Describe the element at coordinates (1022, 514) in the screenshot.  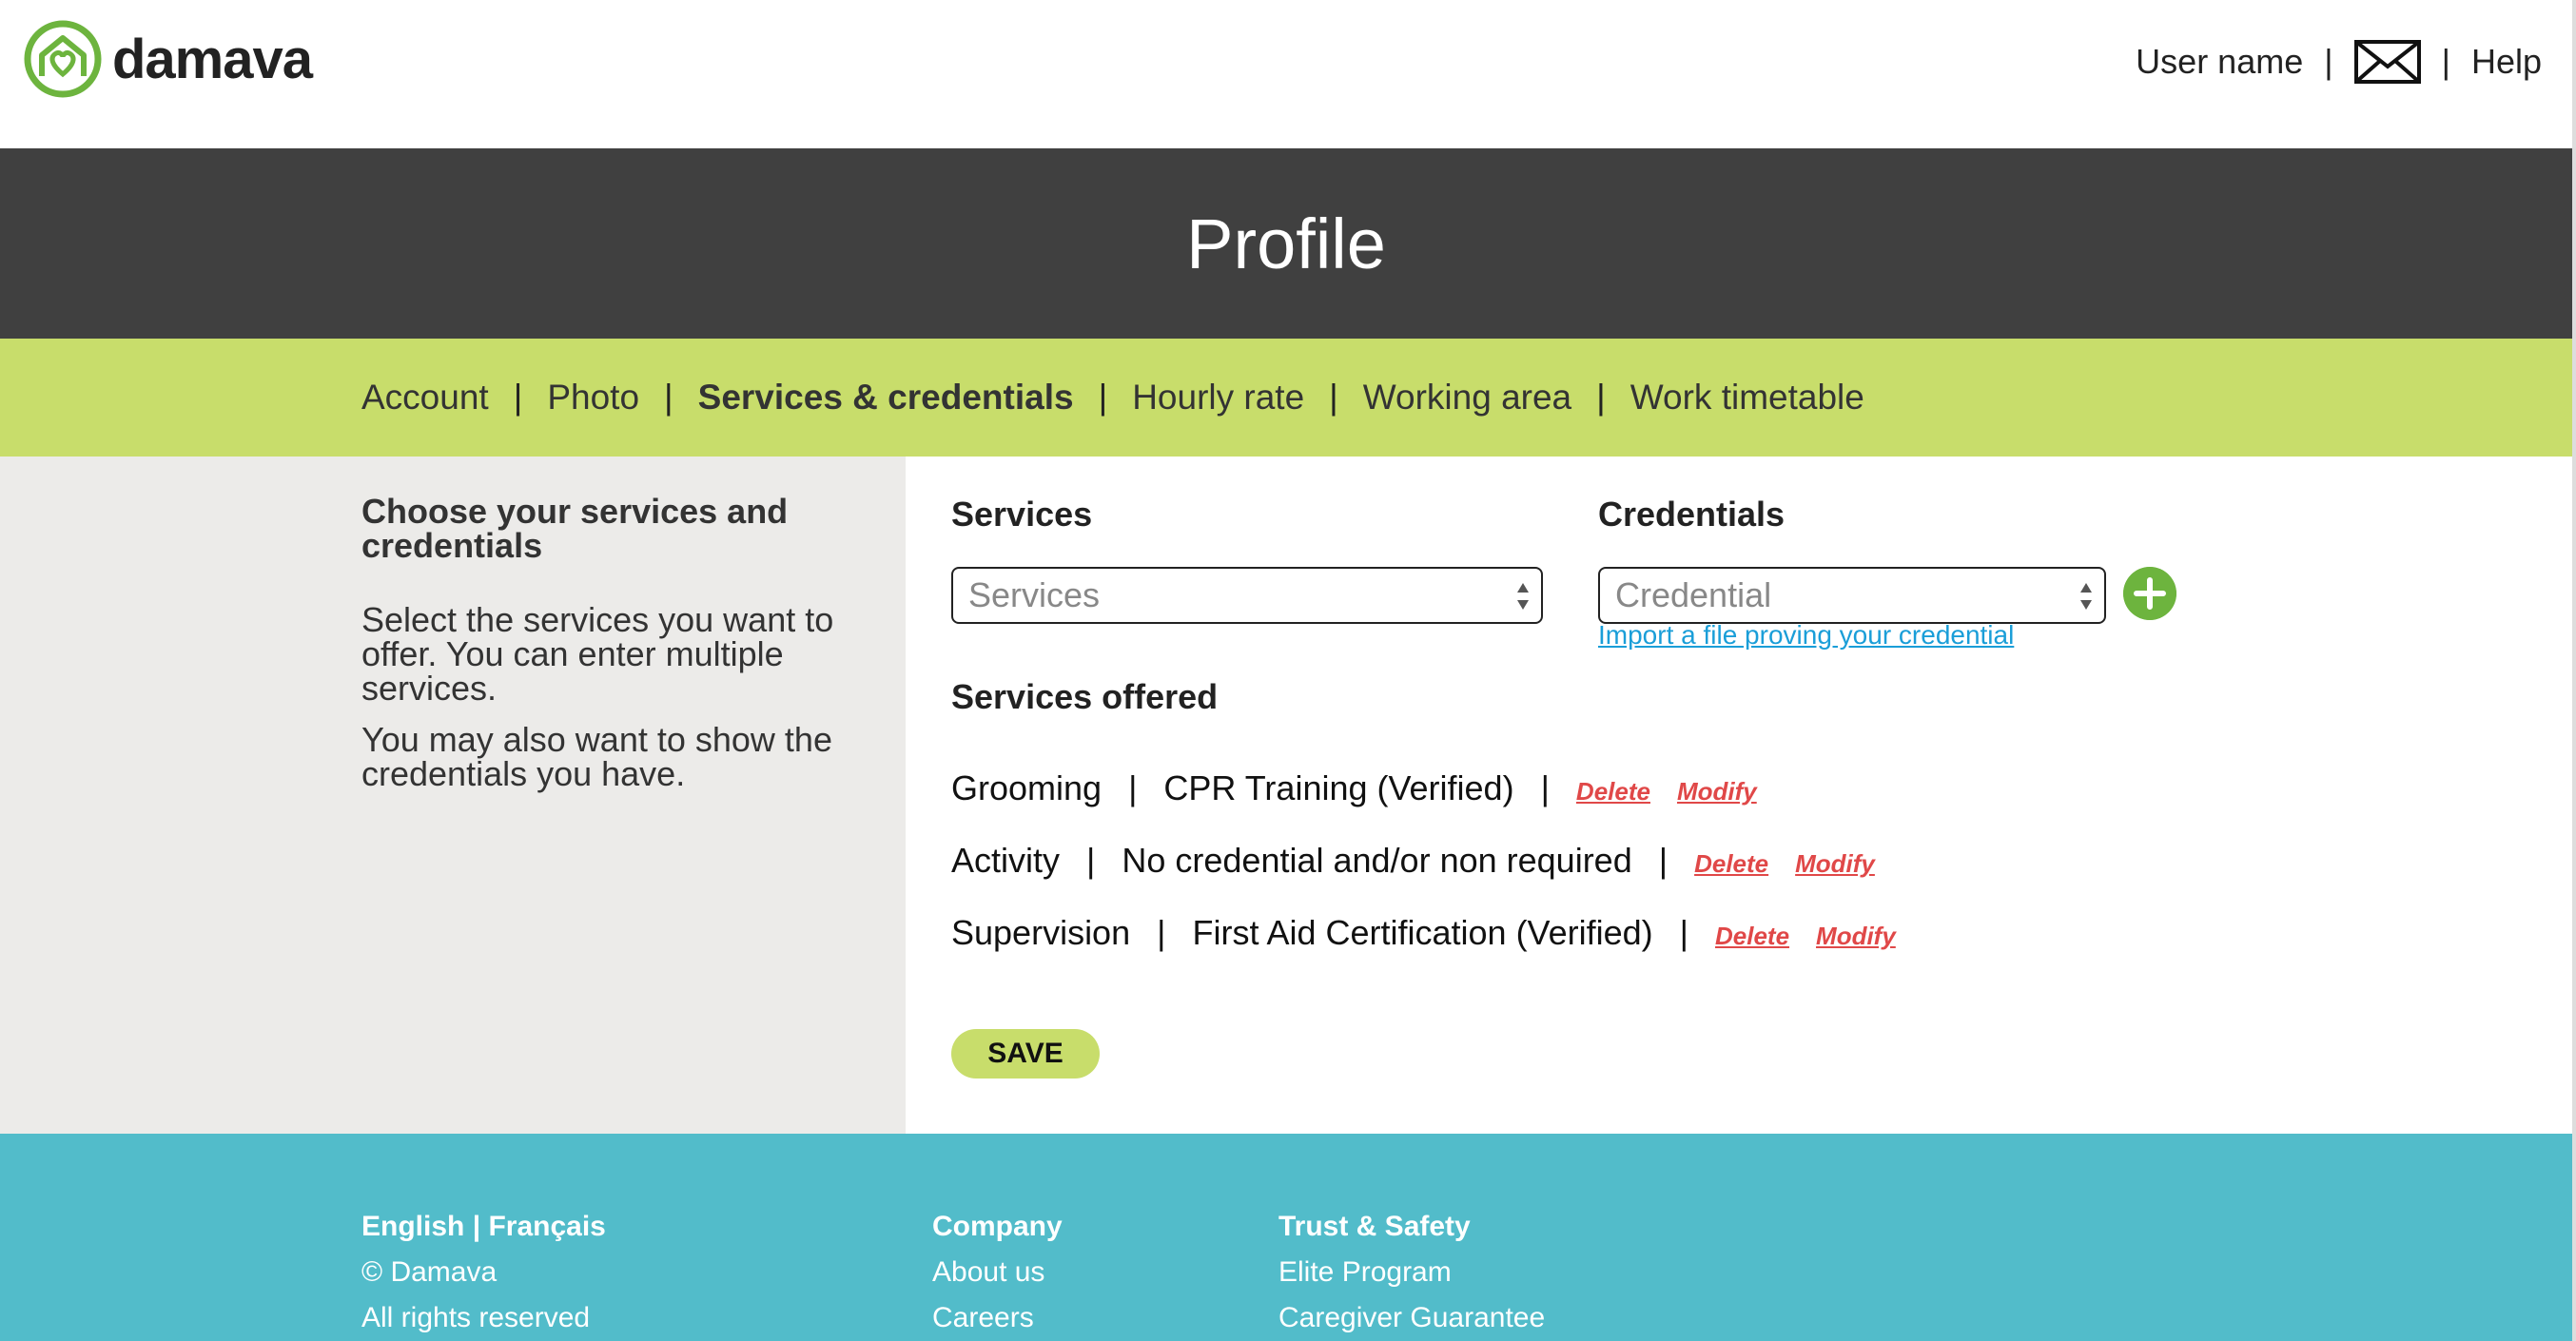
I see `services-title: Services` at that location.